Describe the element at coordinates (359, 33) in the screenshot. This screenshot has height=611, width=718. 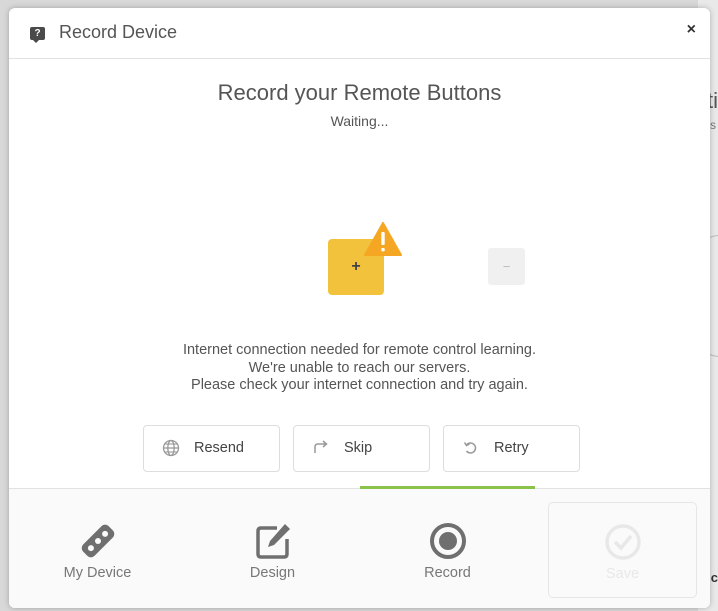
I see `dialog-titlebar: ? Record Device ×` at that location.